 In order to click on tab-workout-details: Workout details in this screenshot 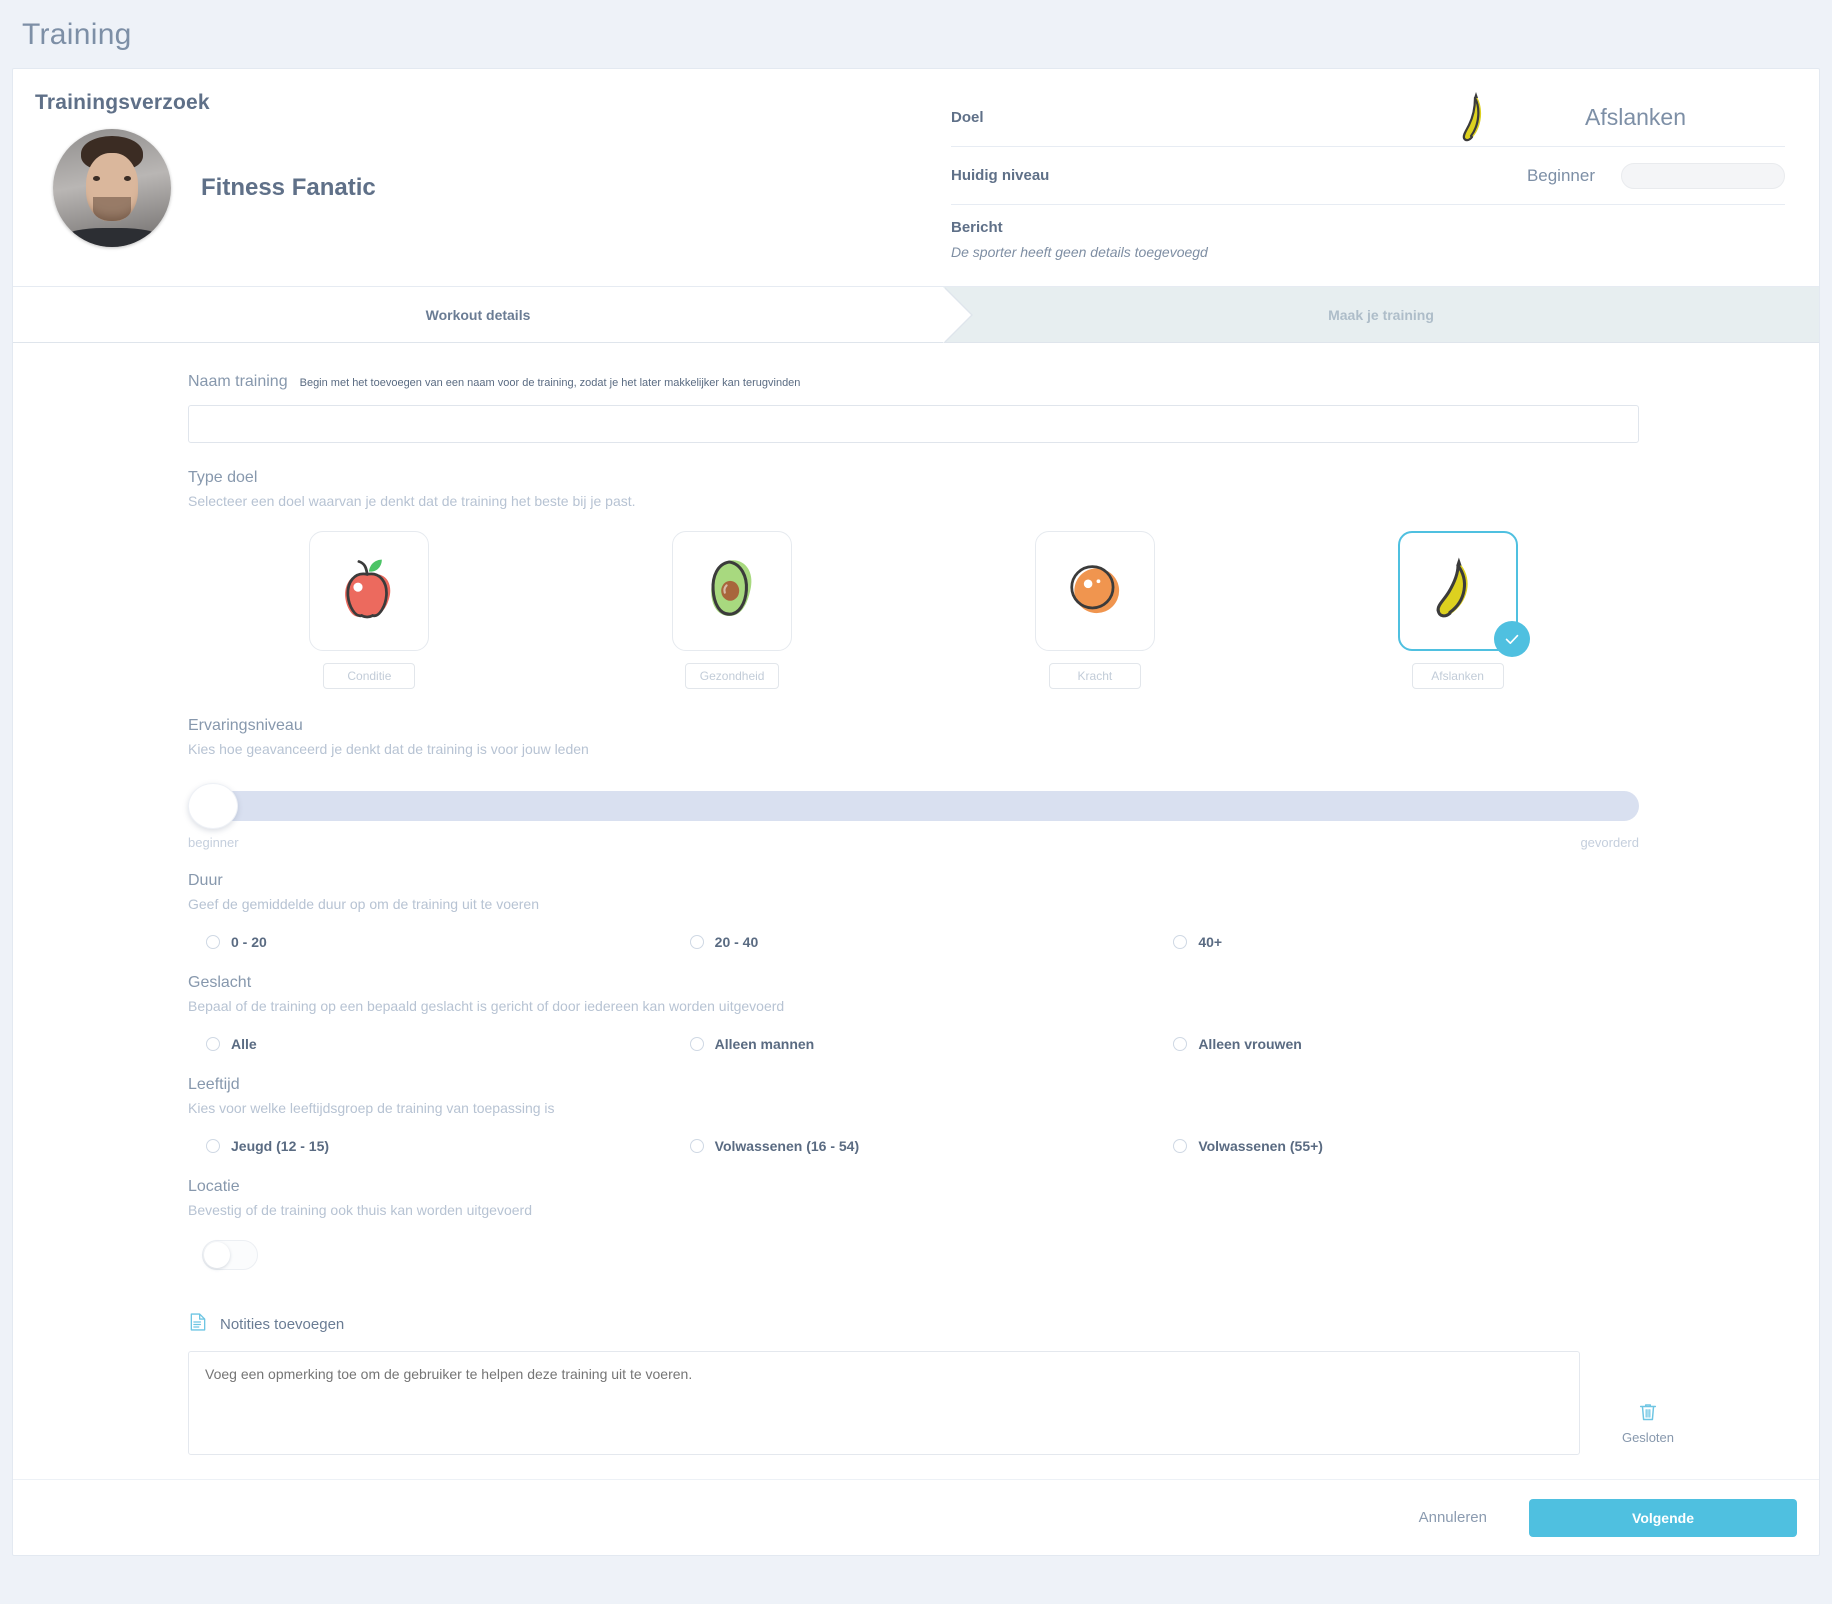, I will do `click(493, 315)`.